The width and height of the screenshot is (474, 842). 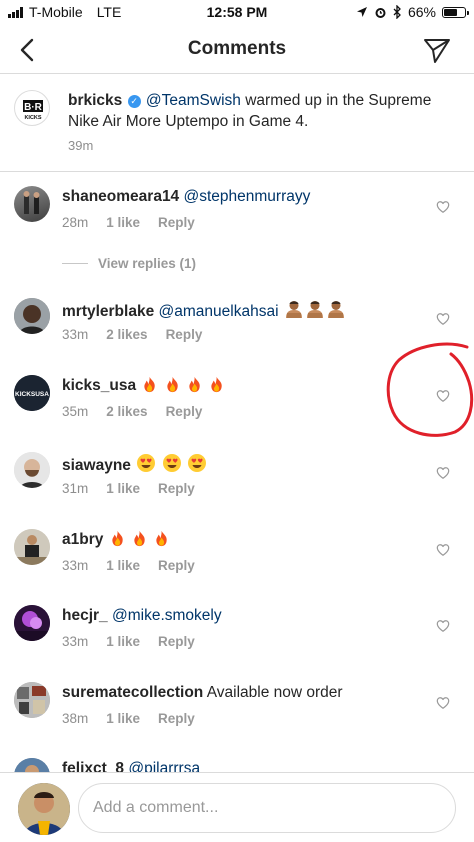 I want to click on comment-timestamp: 35m, so click(x=75, y=411).